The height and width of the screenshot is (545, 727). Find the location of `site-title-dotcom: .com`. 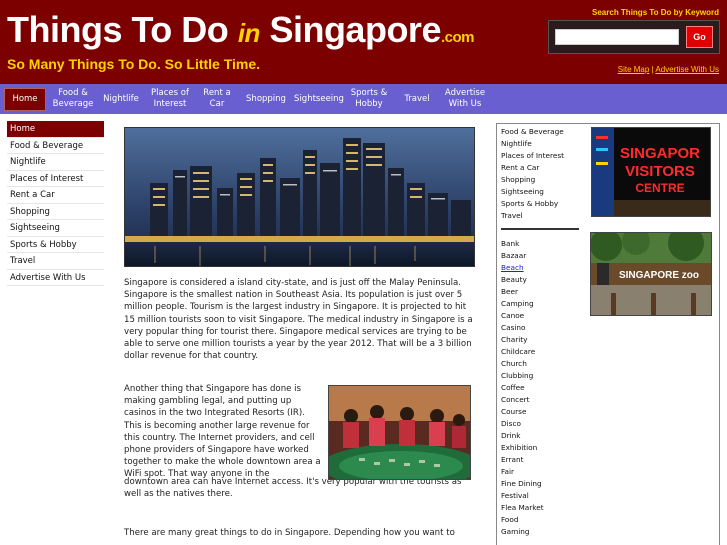

site-title-dotcom: .com is located at coordinates (457, 37).